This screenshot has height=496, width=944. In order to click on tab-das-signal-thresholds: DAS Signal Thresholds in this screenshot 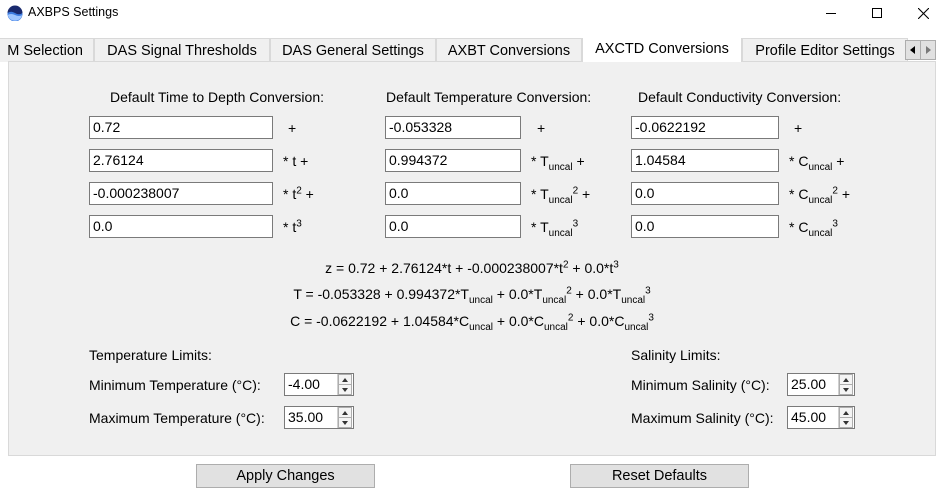, I will do `click(182, 50)`.